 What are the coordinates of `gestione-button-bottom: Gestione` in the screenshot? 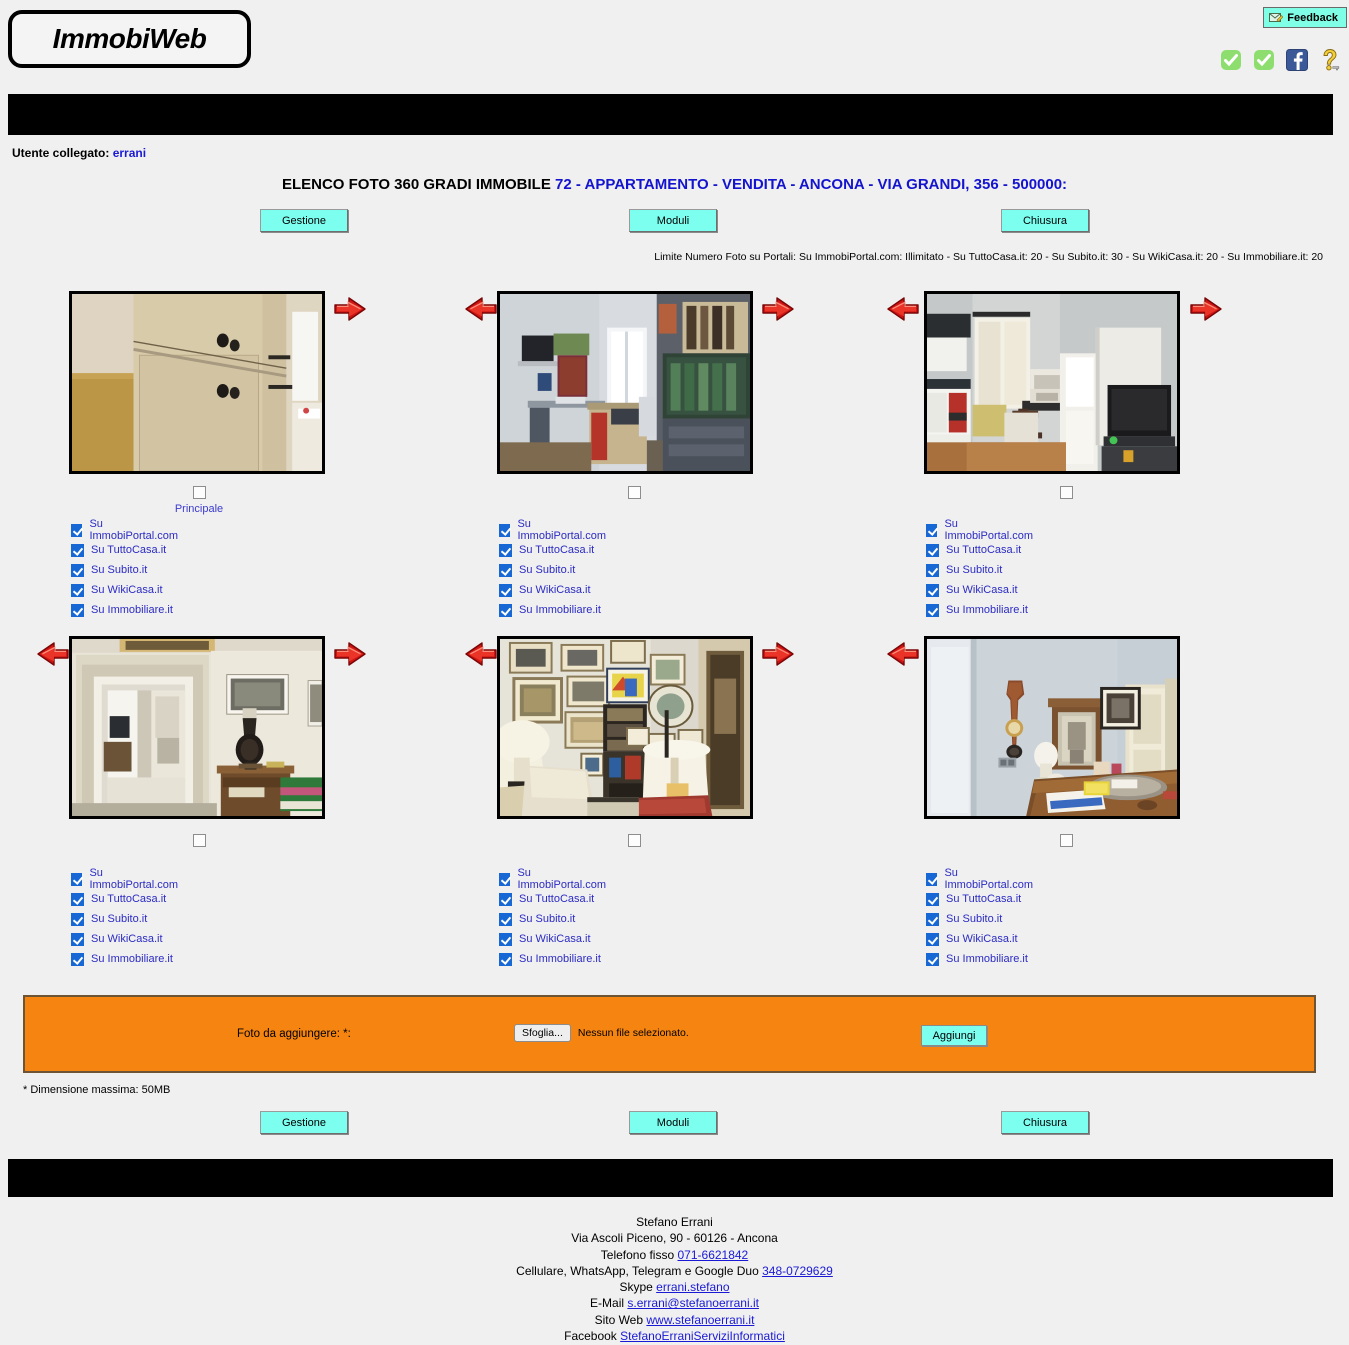 It's located at (304, 1122).